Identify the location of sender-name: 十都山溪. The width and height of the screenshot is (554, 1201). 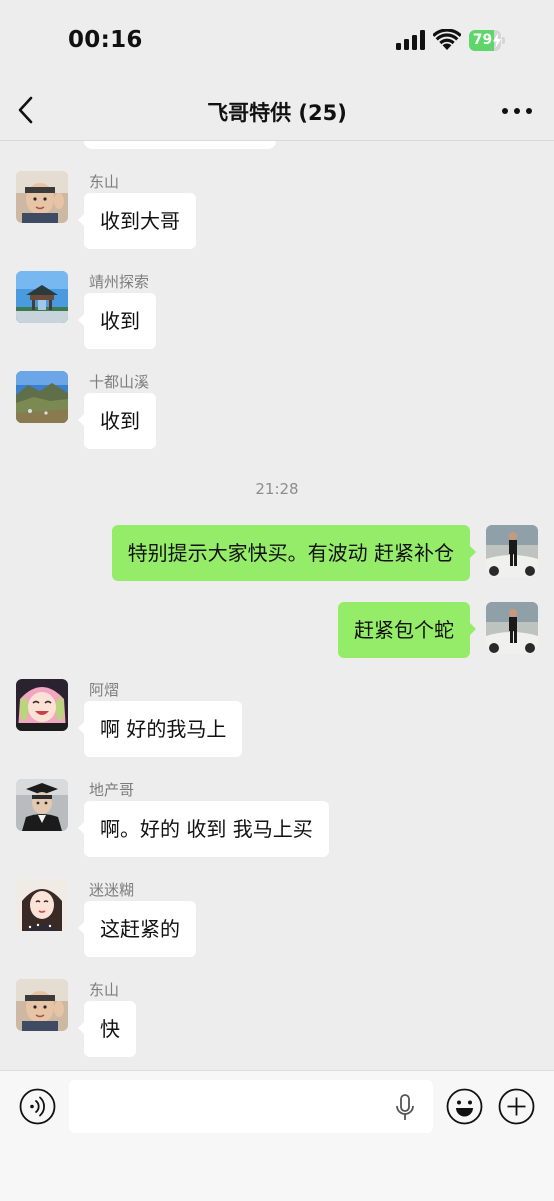
(119, 382).